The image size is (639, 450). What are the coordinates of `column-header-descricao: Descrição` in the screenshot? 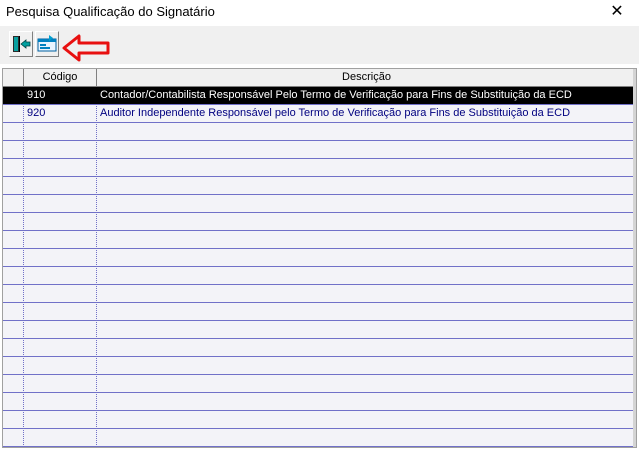 It's located at (366, 77).